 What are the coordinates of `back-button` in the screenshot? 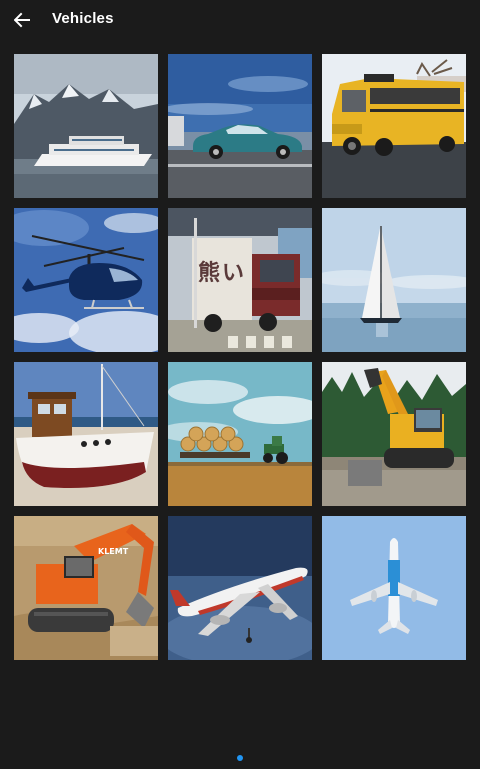 It's located at (22, 20).